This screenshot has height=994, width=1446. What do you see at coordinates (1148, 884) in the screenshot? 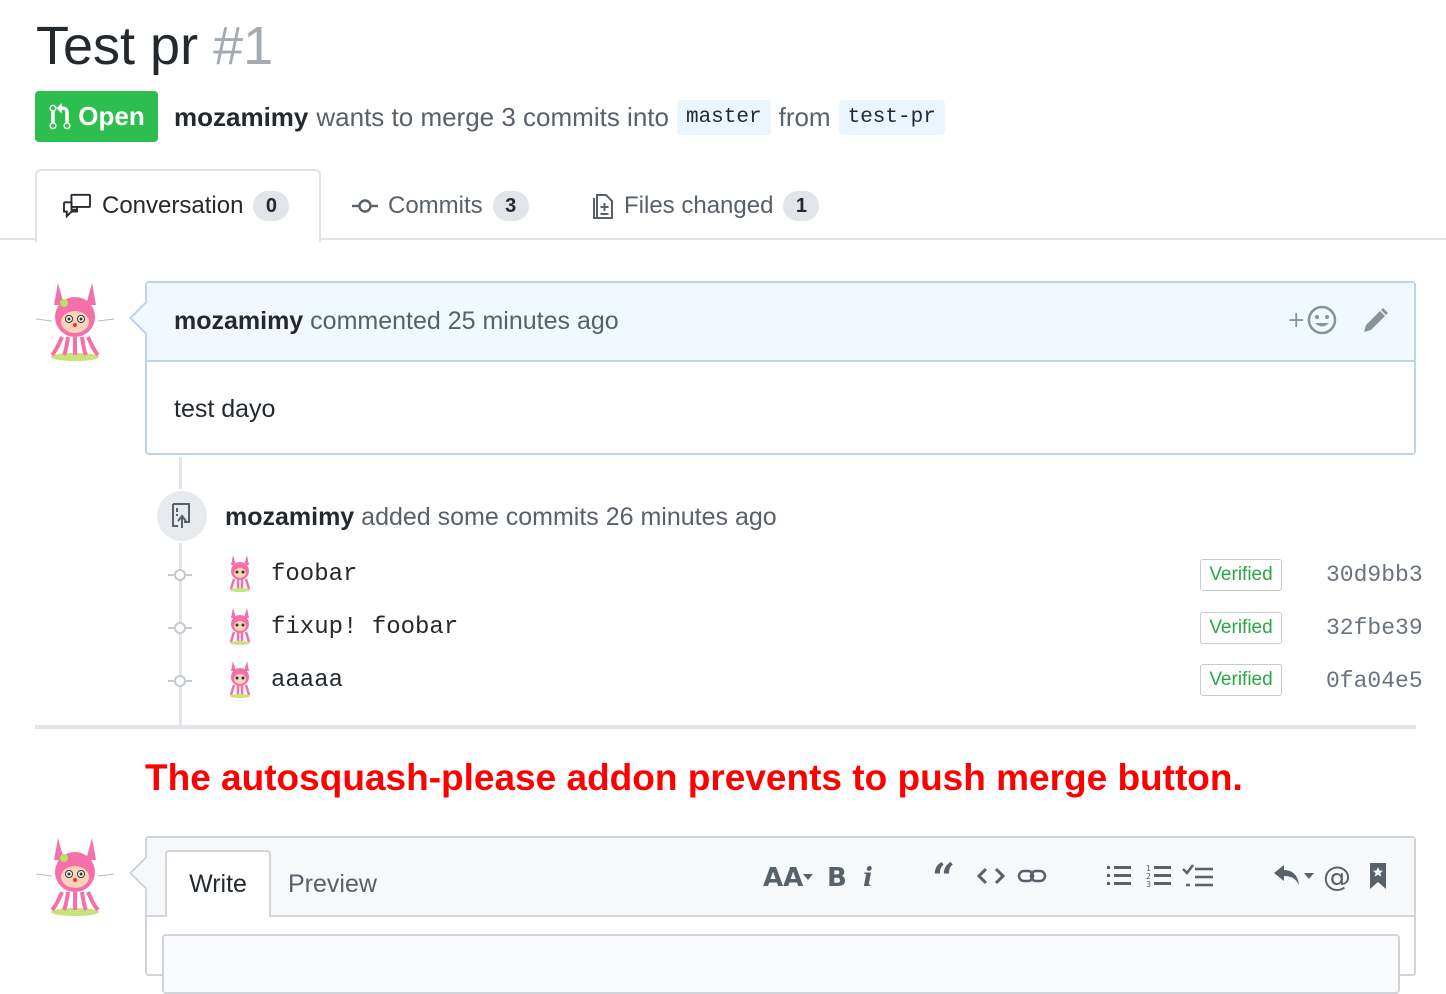
I see `svg-text: 3` at bounding box center [1148, 884].